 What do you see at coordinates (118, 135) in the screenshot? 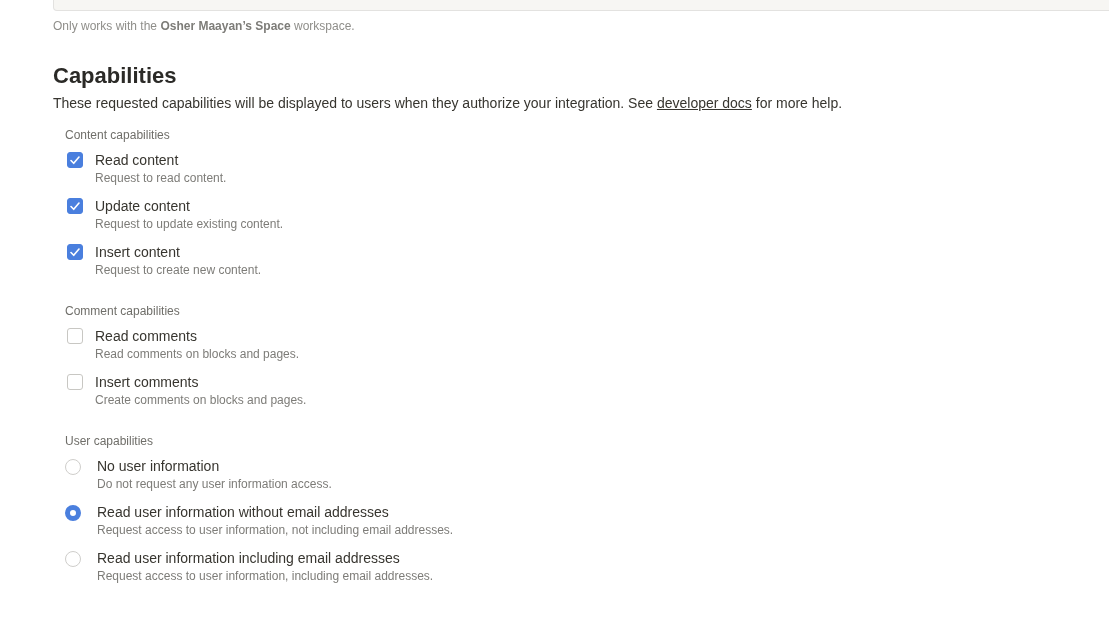
I see `group-label: Content capabilities` at bounding box center [118, 135].